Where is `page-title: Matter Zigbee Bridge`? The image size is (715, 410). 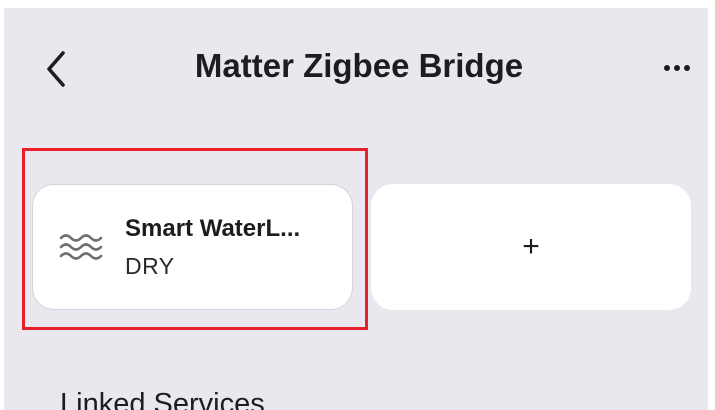
page-title: Matter Zigbee Bridge is located at coordinates (359, 65).